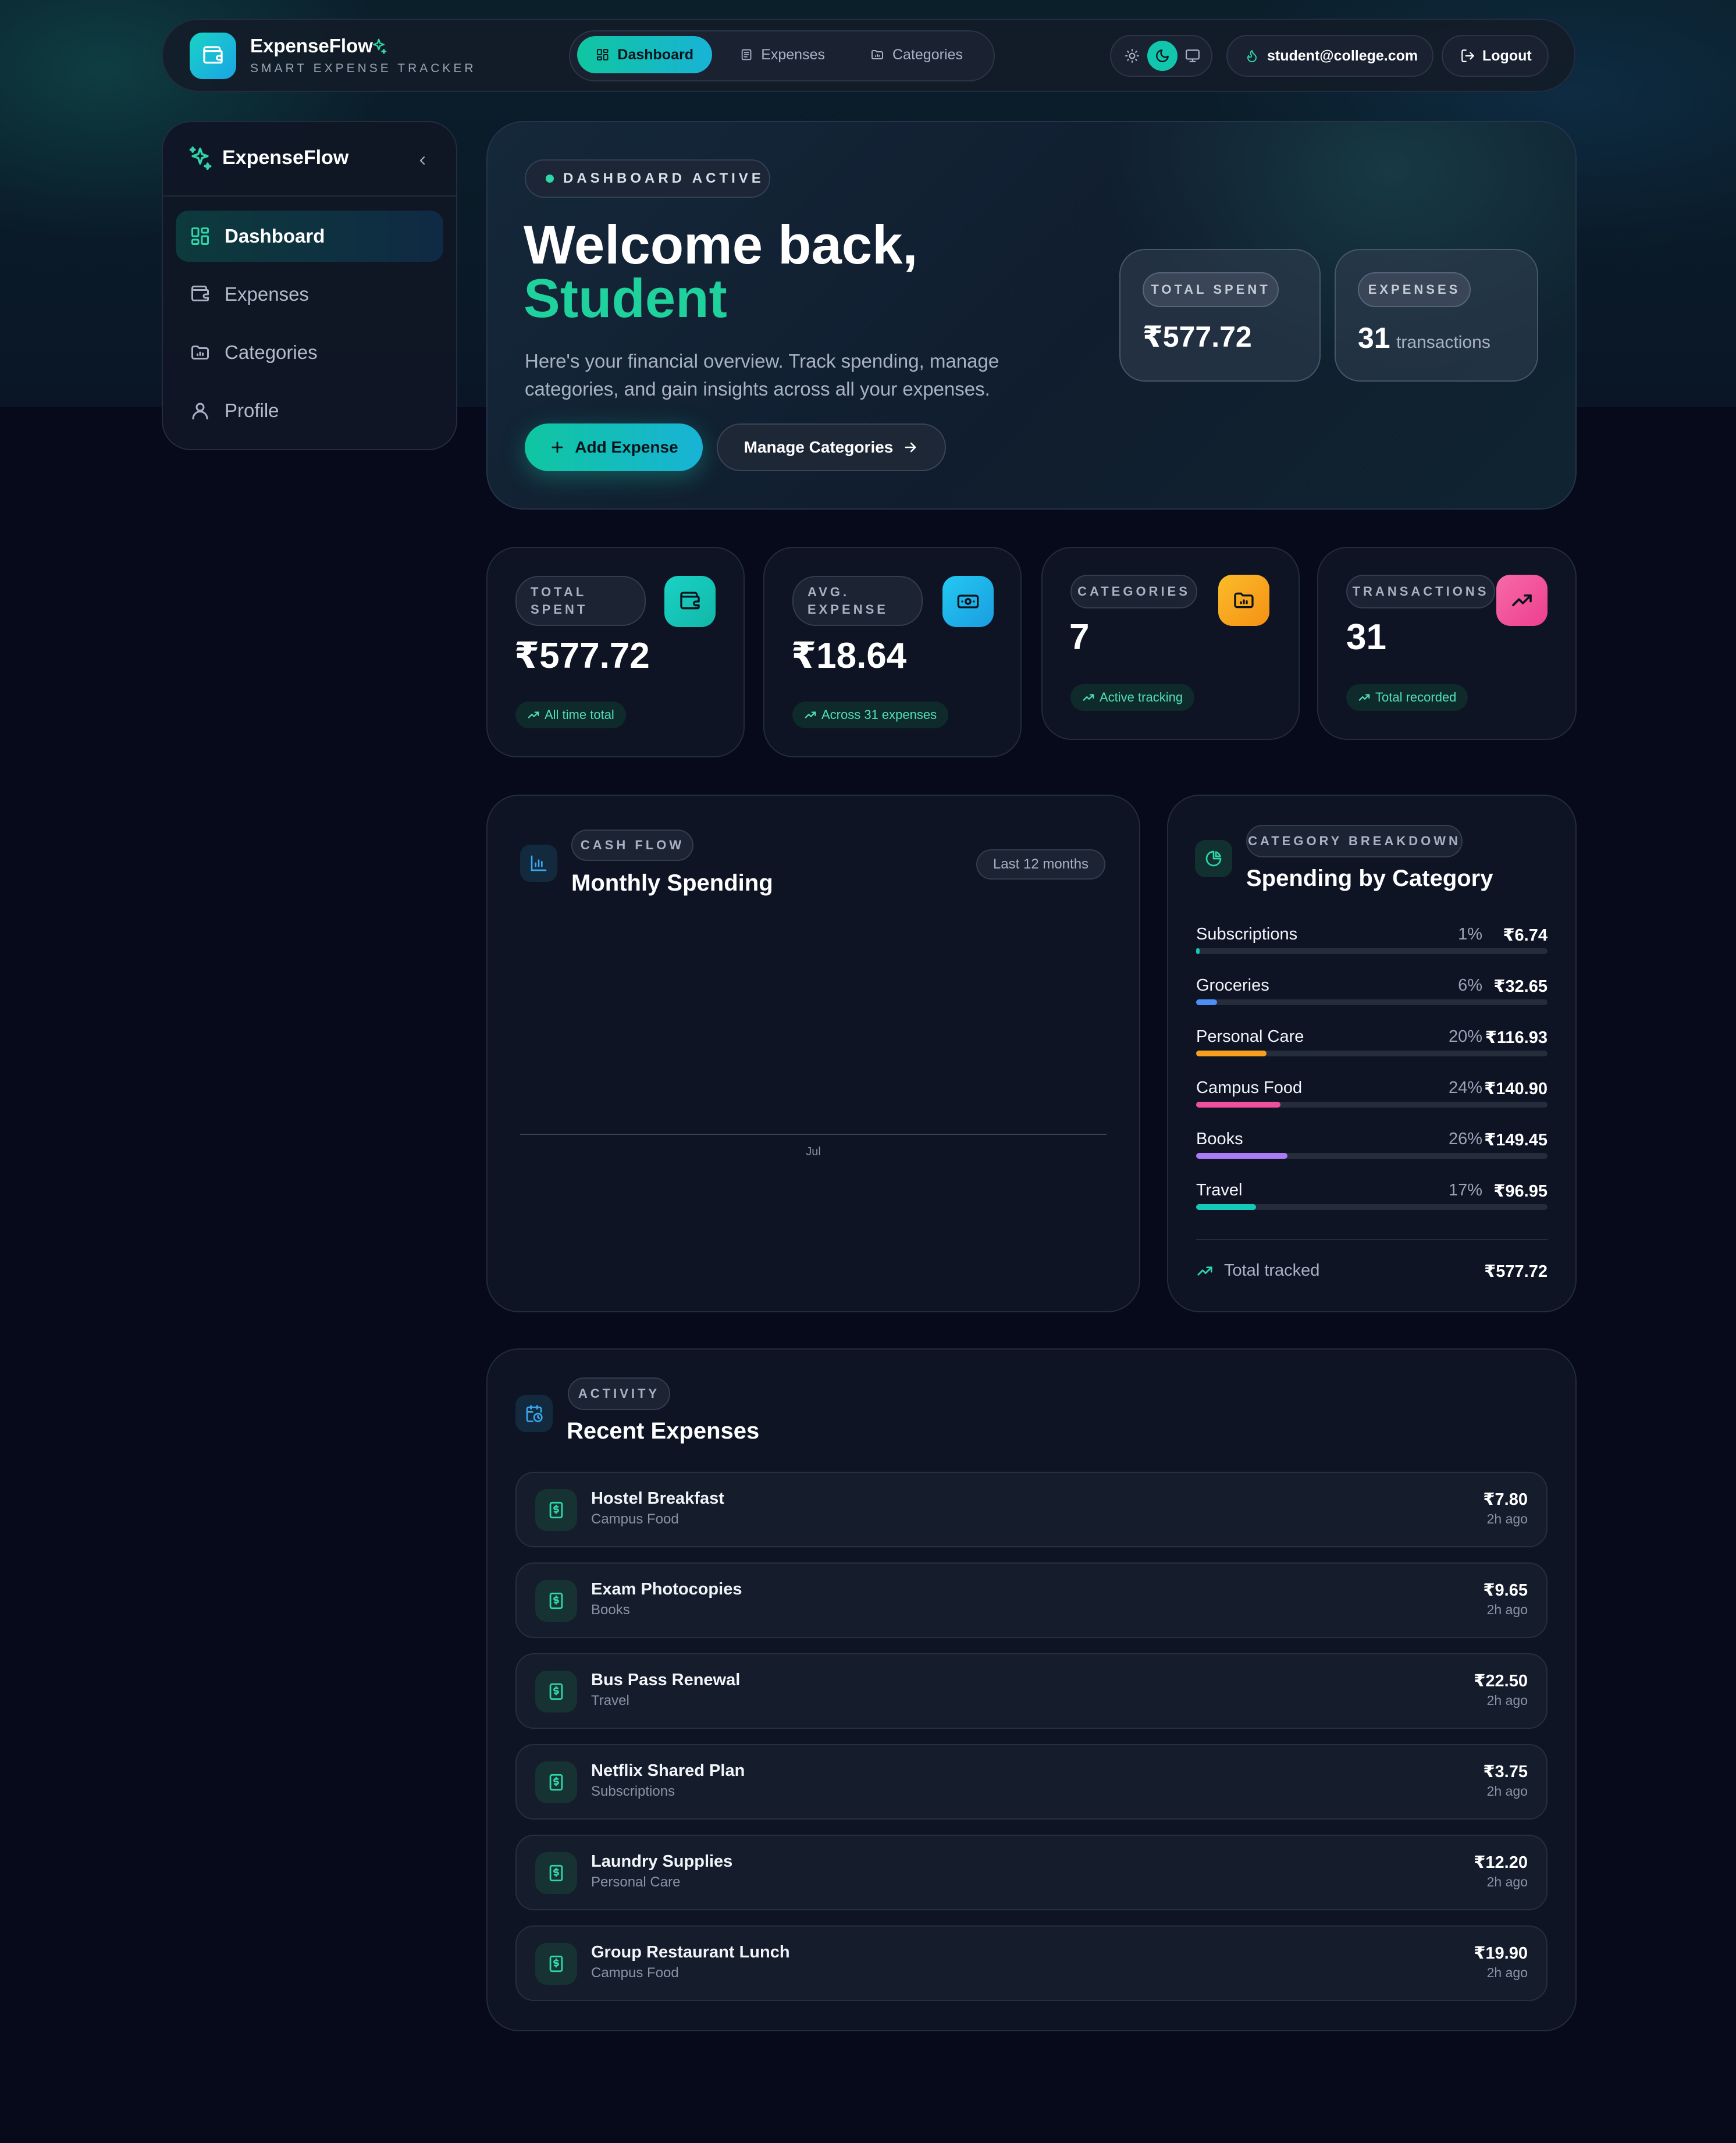 The width and height of the screenshot is (1736, 2143). I want to click on stat-value: 7, so click(1080, 637).